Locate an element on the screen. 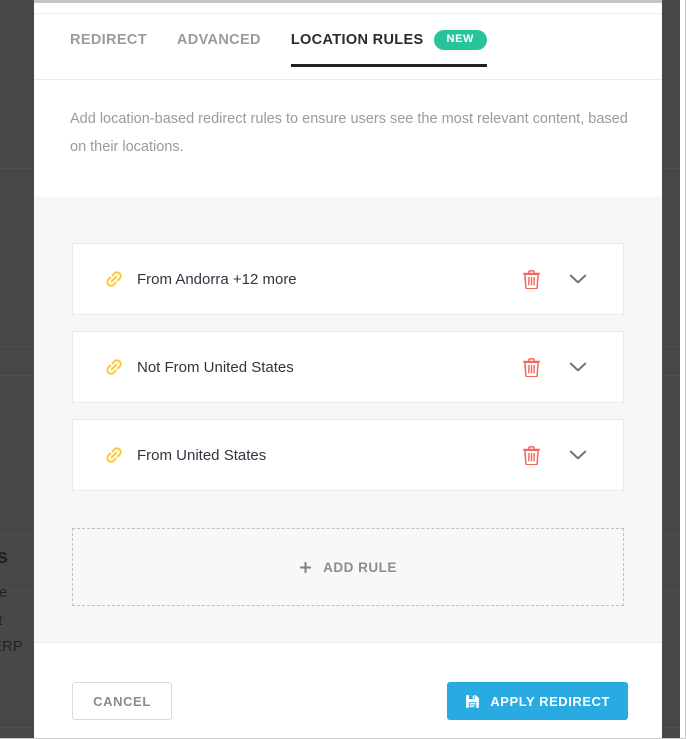 The height and width of the screenshot is (739, 686). tab-location-rules-label: LOCATION RULES is located at coordinates (357, 40).